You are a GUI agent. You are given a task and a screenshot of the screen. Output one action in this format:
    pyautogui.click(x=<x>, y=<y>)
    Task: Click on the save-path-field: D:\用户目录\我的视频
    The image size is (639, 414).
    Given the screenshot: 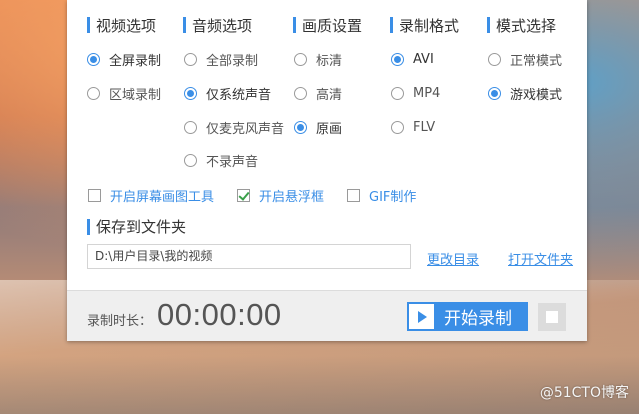 What is the action you would take?
    pyautogui.click(x=249, y=256)
    